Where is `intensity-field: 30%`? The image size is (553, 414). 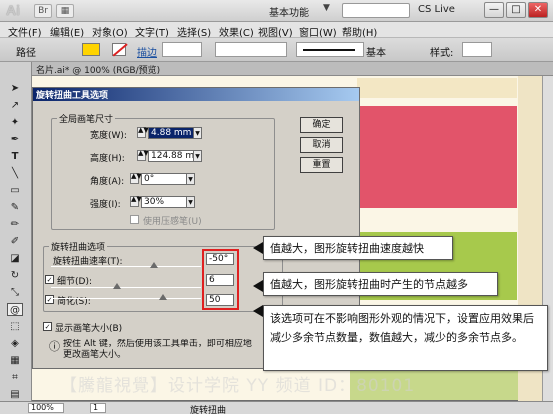 intensity-field: 30% is located at coordinates (164, 202).